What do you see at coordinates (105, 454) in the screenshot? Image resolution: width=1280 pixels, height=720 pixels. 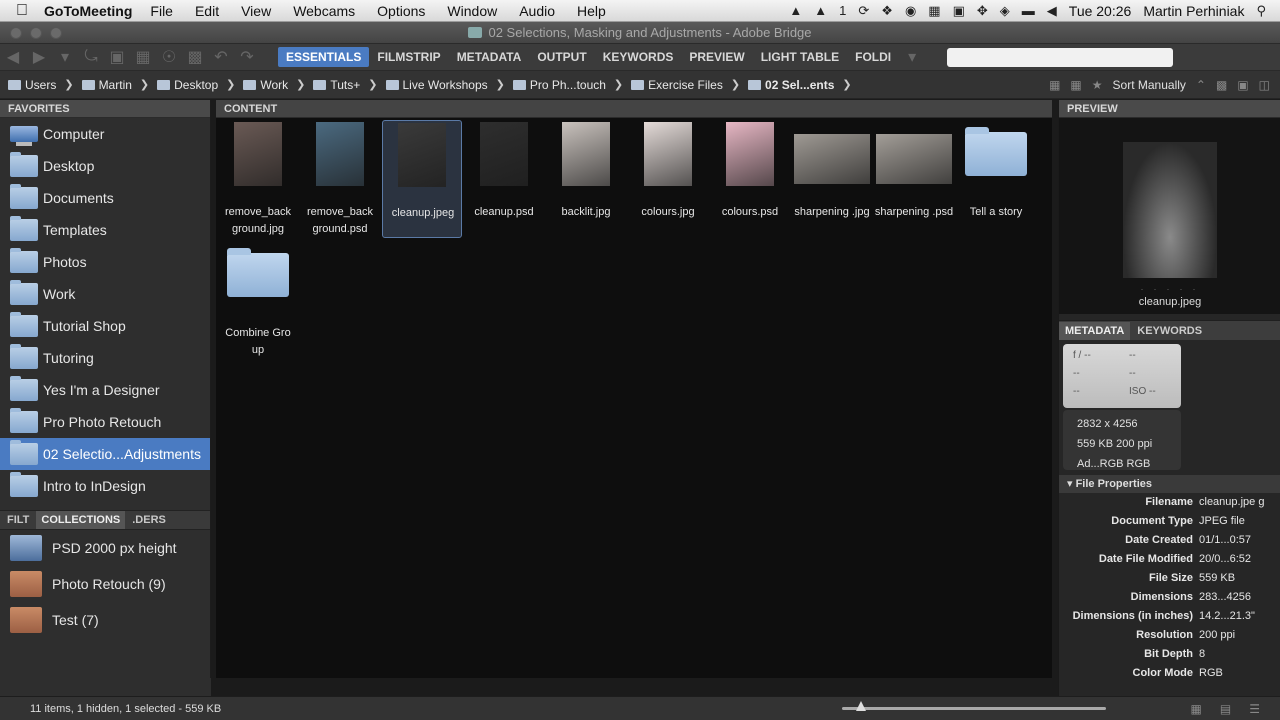 I see `sidebar-item-02-selectio-adjustments: 02 Selectio...Adjustments` at bounding box center [105, 454].